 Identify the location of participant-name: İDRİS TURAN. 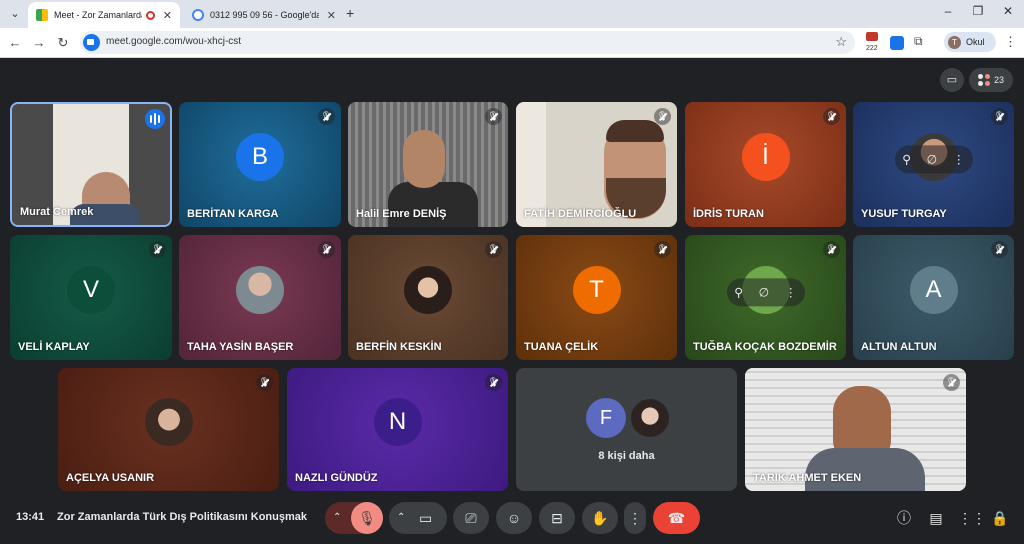
(728, 214).